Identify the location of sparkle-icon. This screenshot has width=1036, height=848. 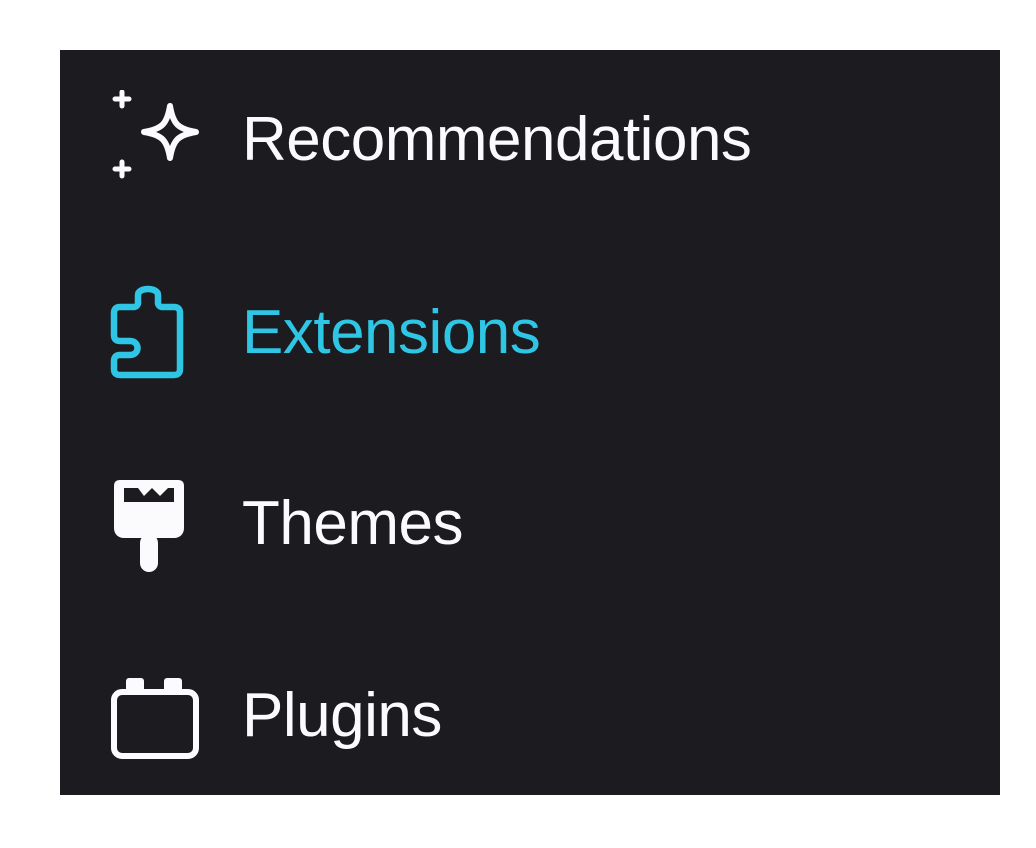
(158, 140).